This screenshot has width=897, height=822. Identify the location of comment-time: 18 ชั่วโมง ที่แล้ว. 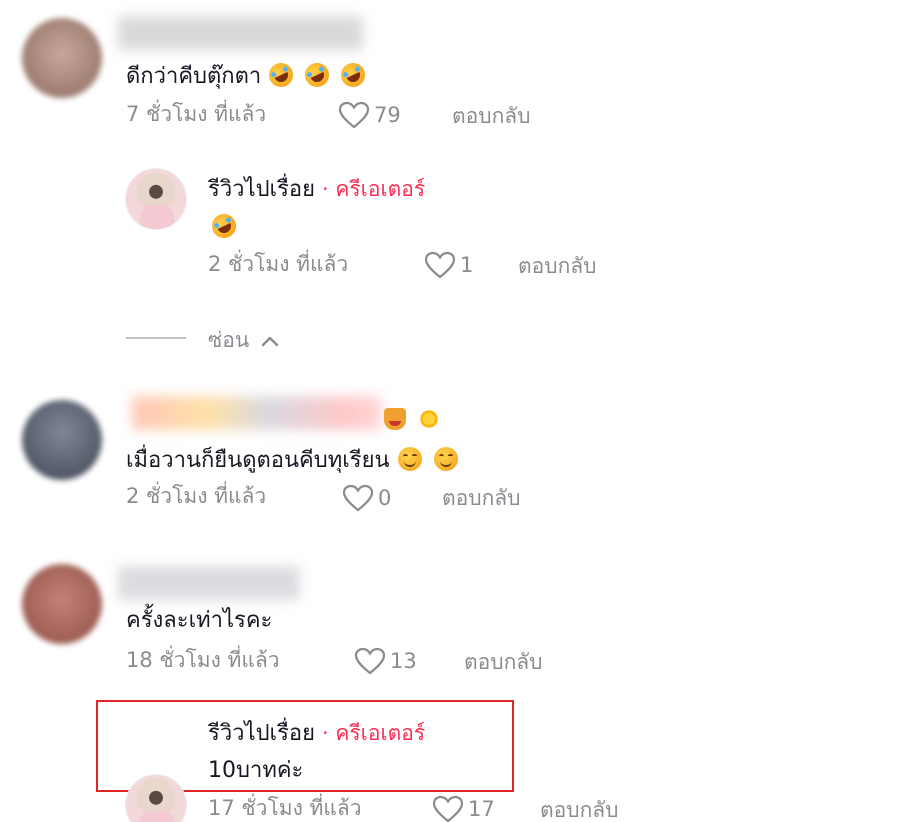
(203, 660).